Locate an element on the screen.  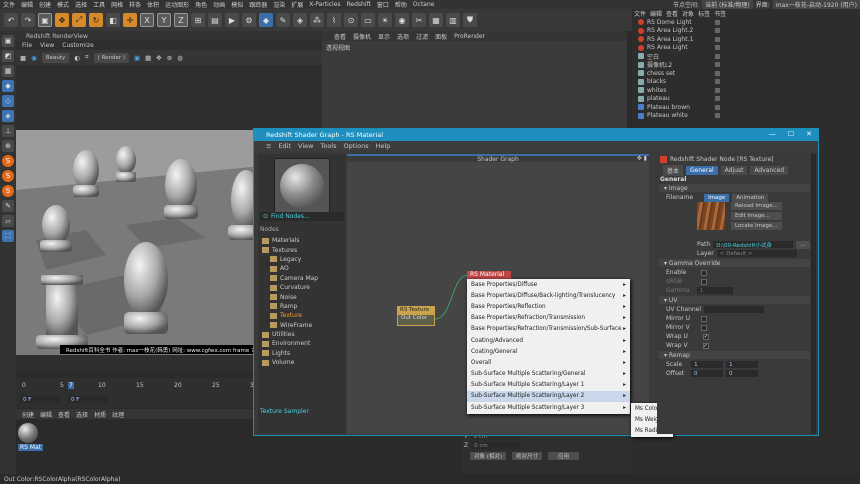
vp-menu-view: 查看 is located at coordinates (340, 36).